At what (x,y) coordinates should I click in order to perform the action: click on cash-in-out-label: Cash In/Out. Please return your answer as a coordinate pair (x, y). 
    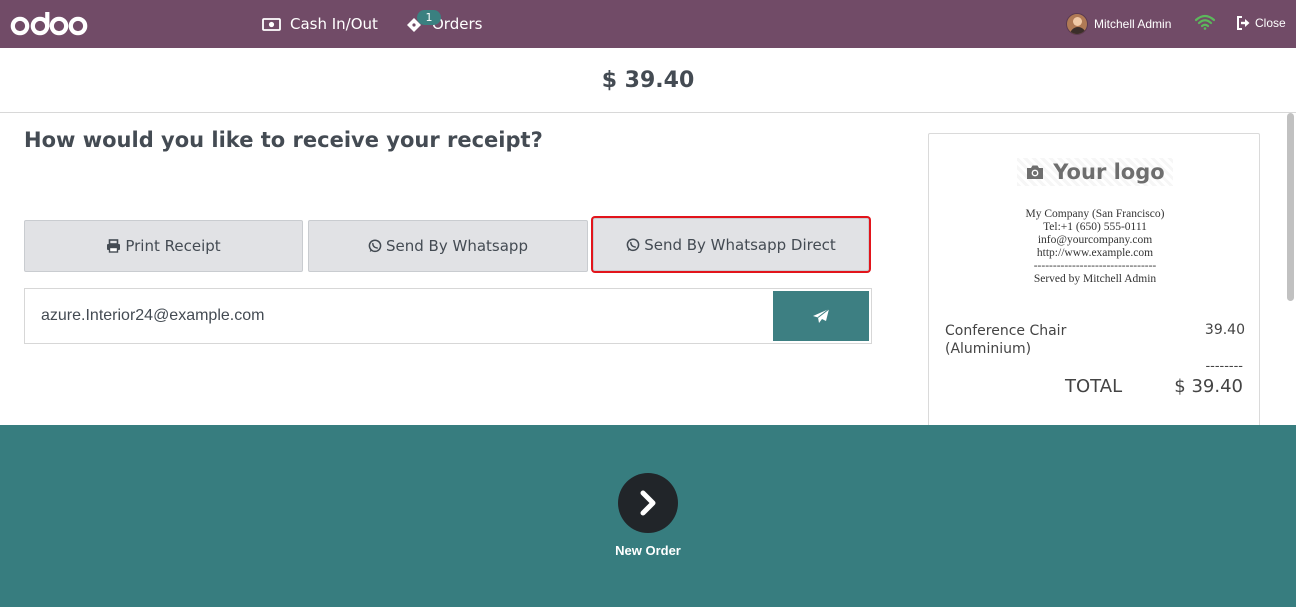
    Looking at the image, I should click on (334, 24).